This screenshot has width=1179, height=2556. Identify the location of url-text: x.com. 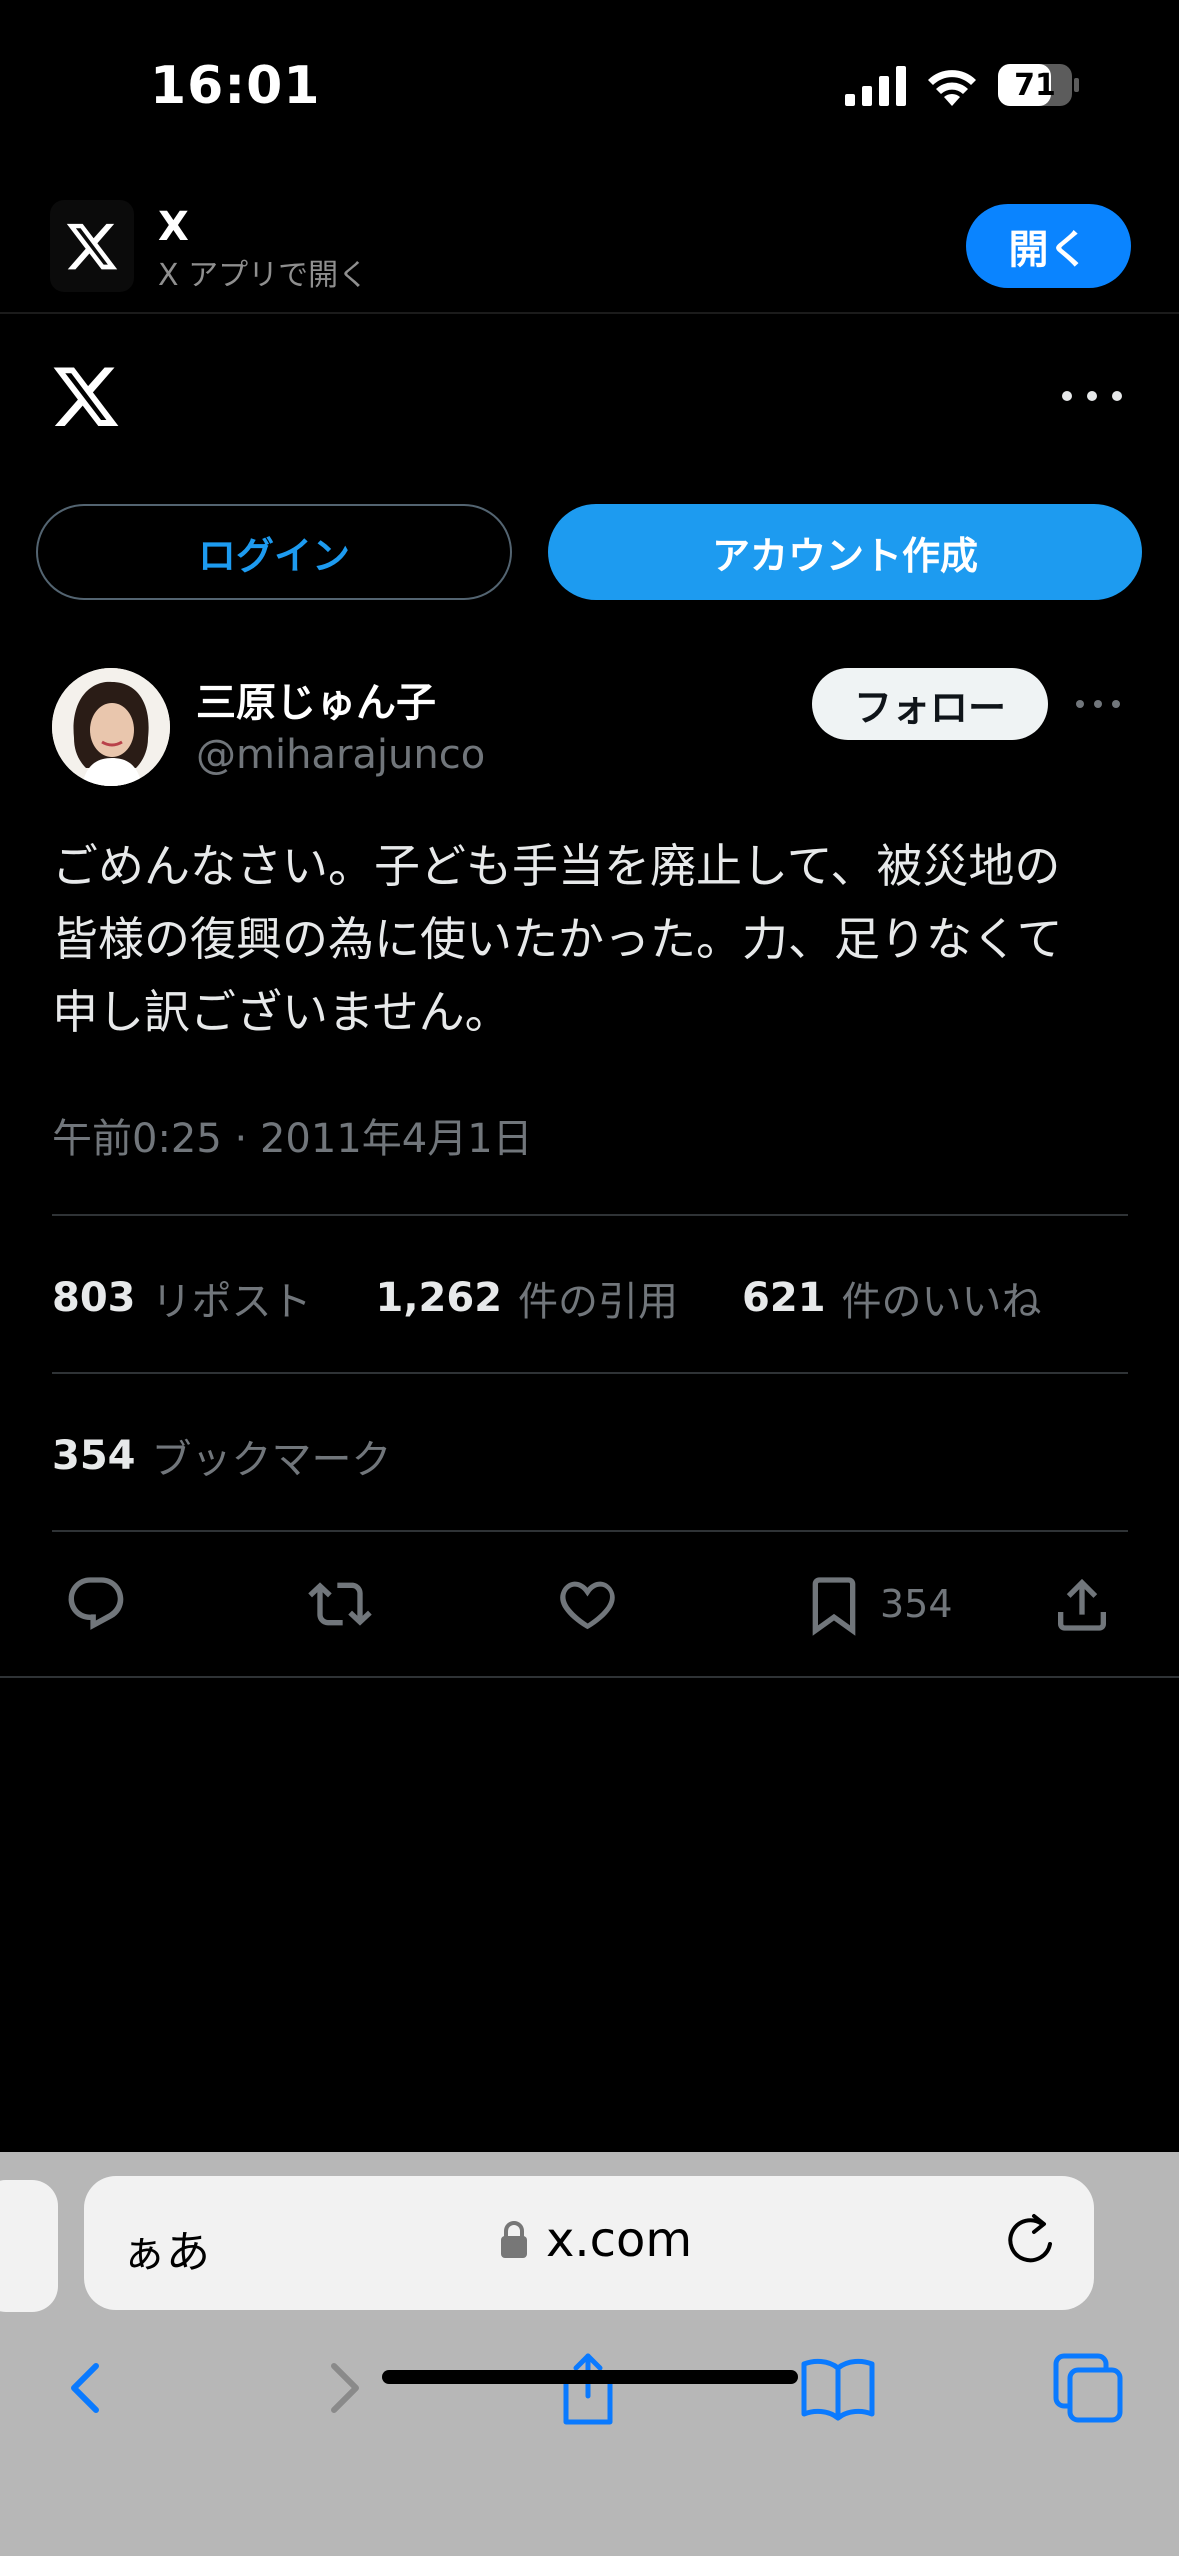
(619, 2240).